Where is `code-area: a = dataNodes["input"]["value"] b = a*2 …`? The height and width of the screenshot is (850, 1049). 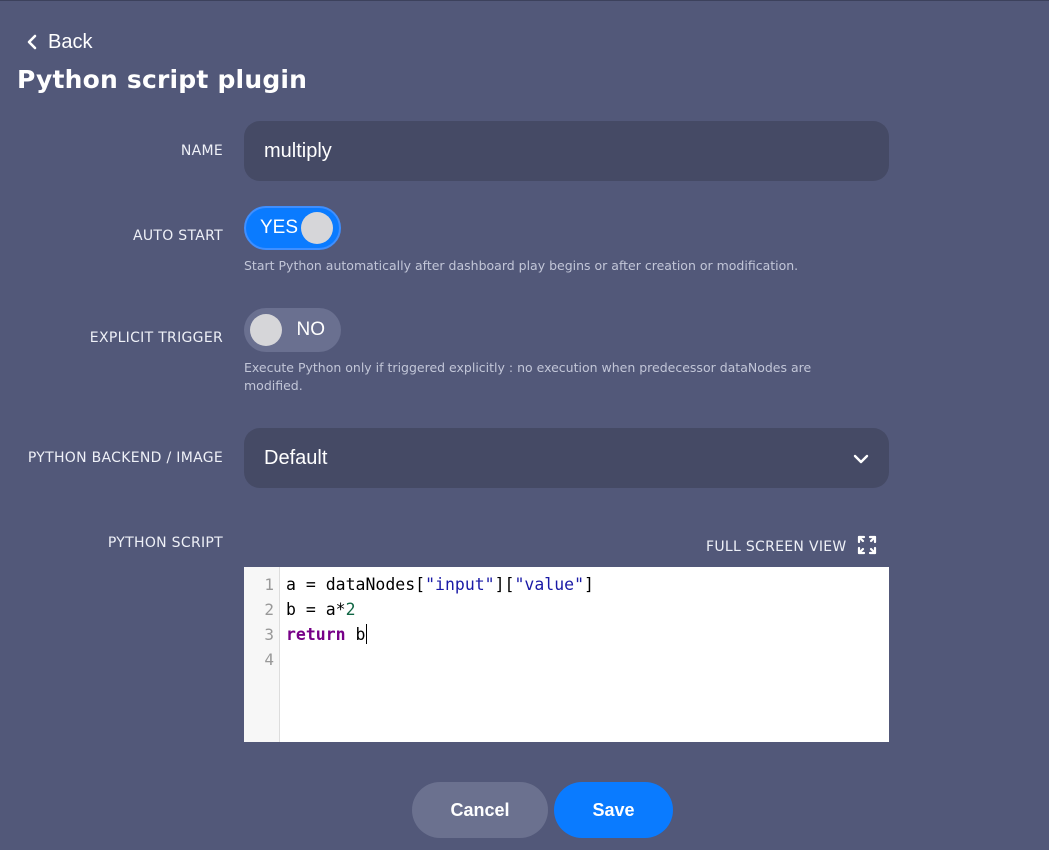 code-area: a = dataNodes["input"]["value"] b = a*2 … is located at coordinates (584, 654).